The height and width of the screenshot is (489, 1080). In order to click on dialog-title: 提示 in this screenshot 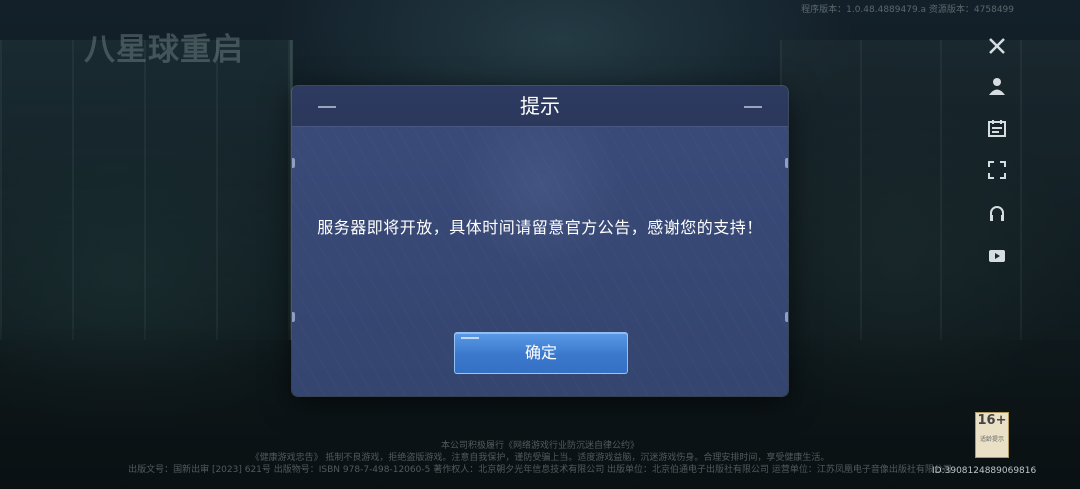, I will do `click(540, 106)`.